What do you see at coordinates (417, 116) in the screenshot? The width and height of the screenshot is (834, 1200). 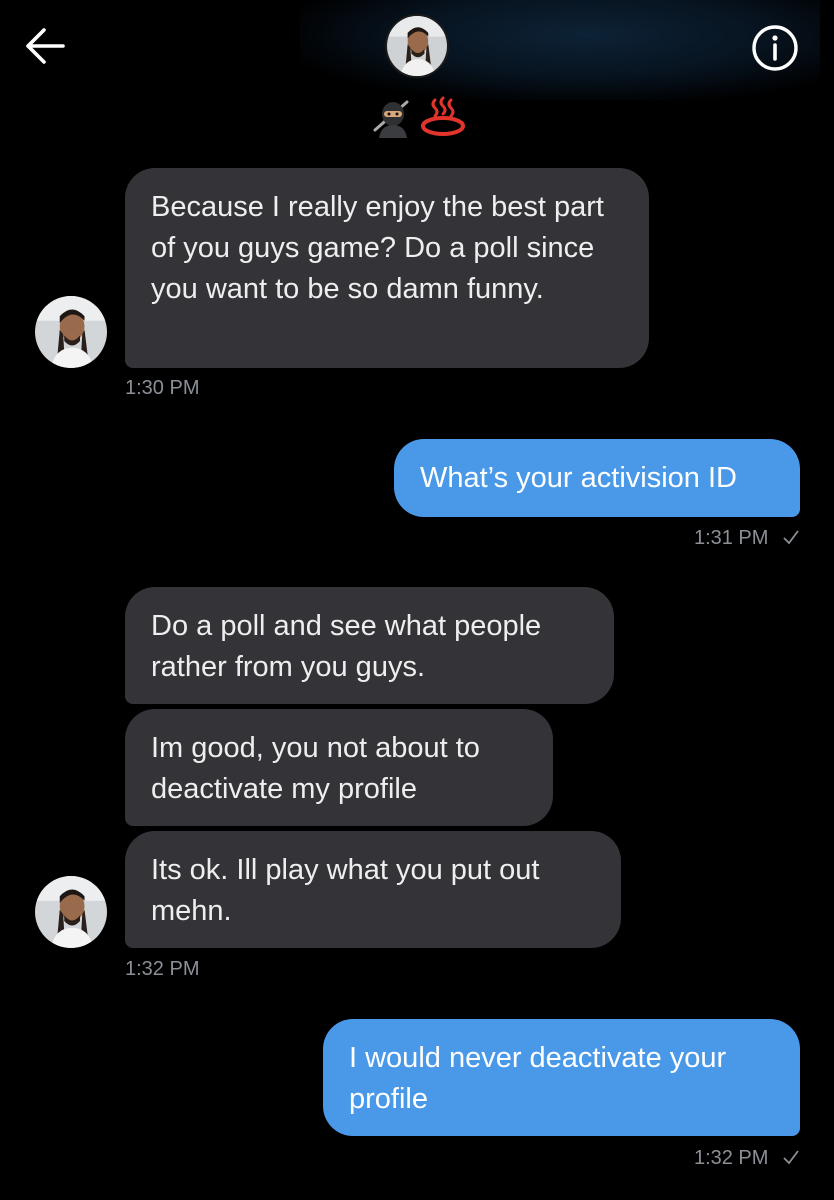 I see `status-emoji-row` at bounding box center [417, 116].